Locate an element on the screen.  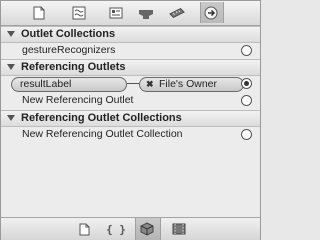
connection-line is located at coordinates (133, 83).